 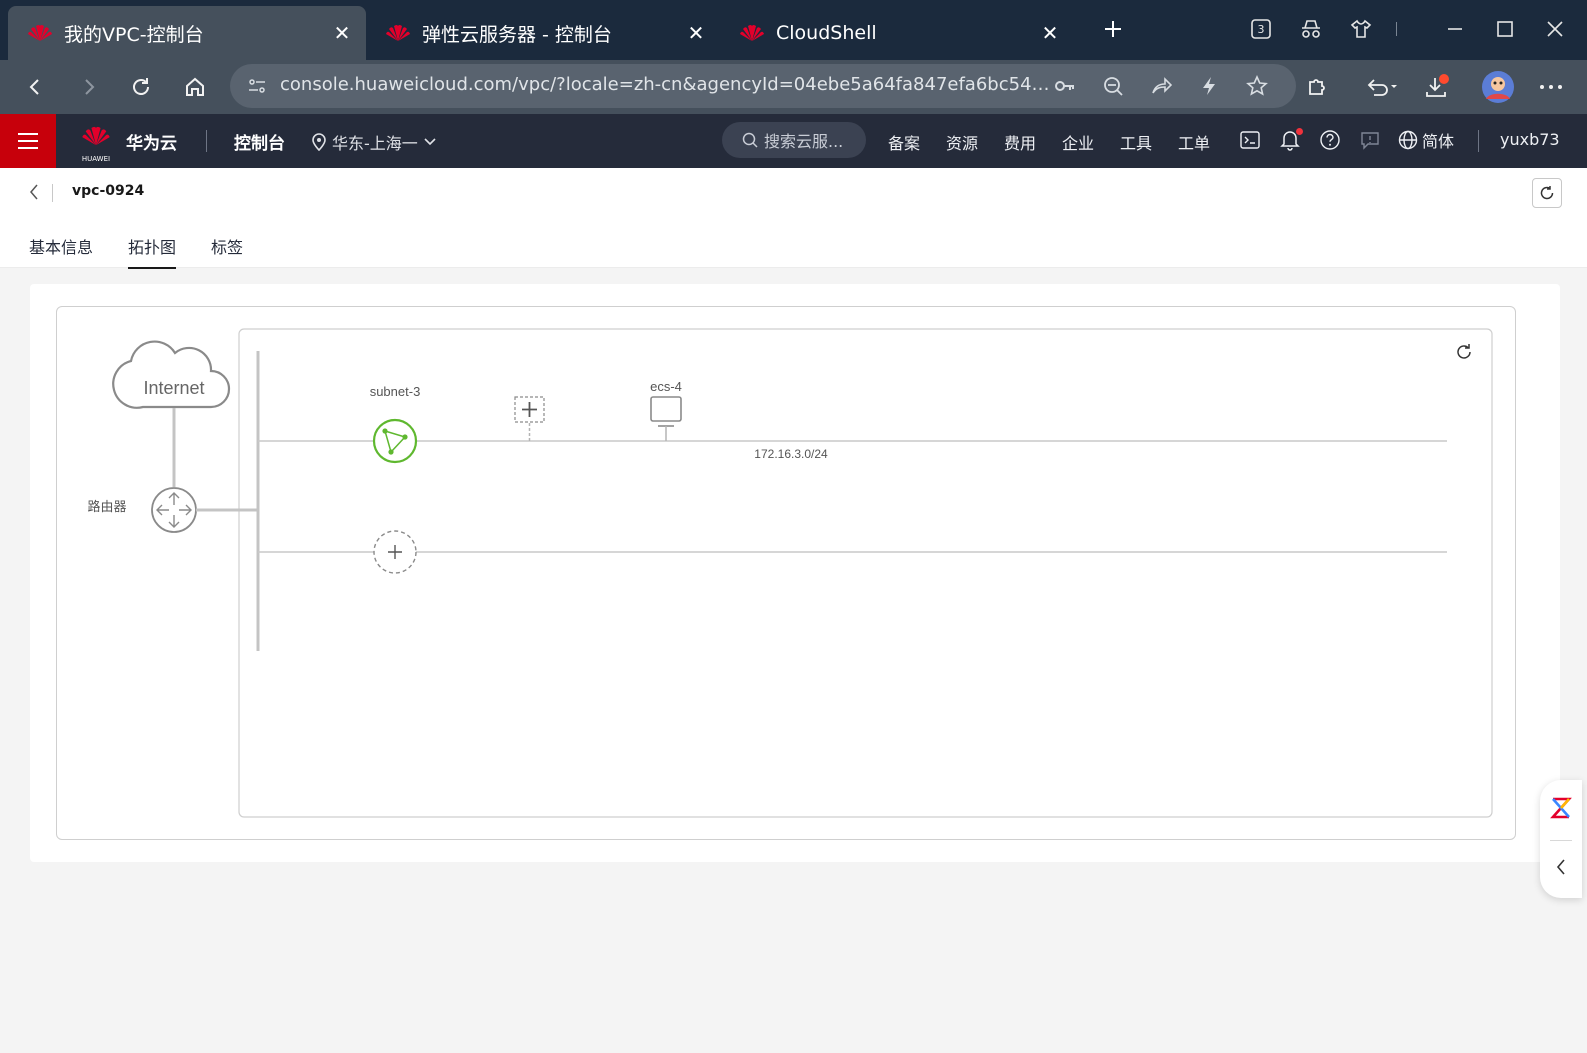 What do you see at coordinates (1078, 142) in the screenshot?
I see `nav-enterprise: 企业` at bounding box center [1078, 142].